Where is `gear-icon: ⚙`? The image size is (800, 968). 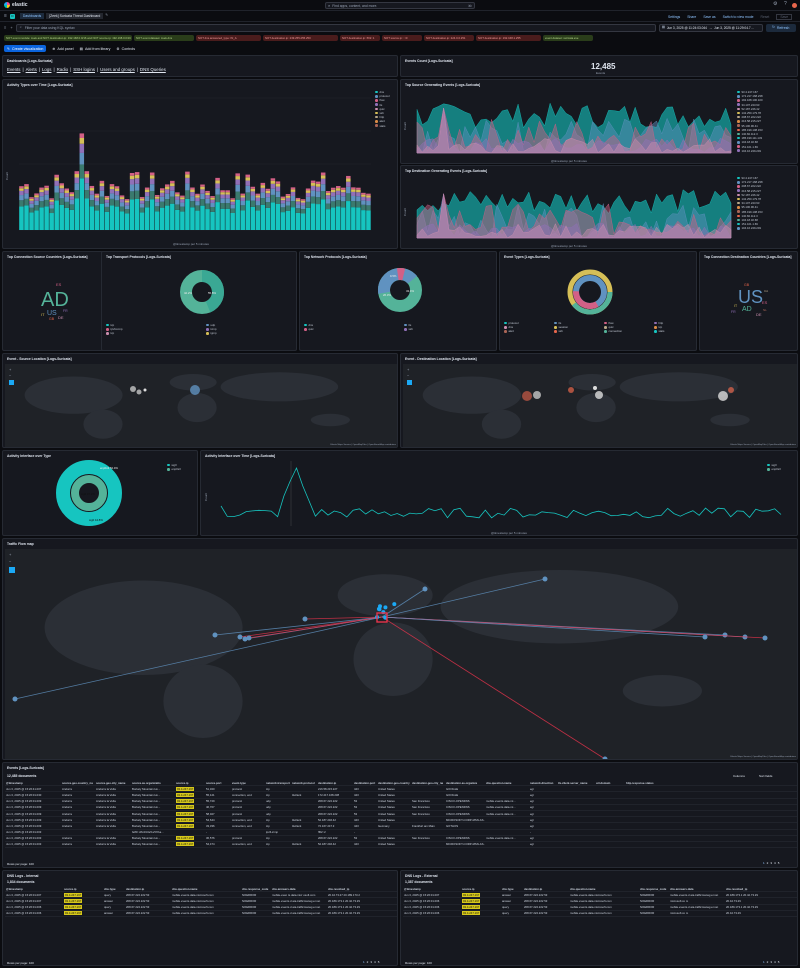 gear-icon: ⚙ is located at coordinates (775, 4).